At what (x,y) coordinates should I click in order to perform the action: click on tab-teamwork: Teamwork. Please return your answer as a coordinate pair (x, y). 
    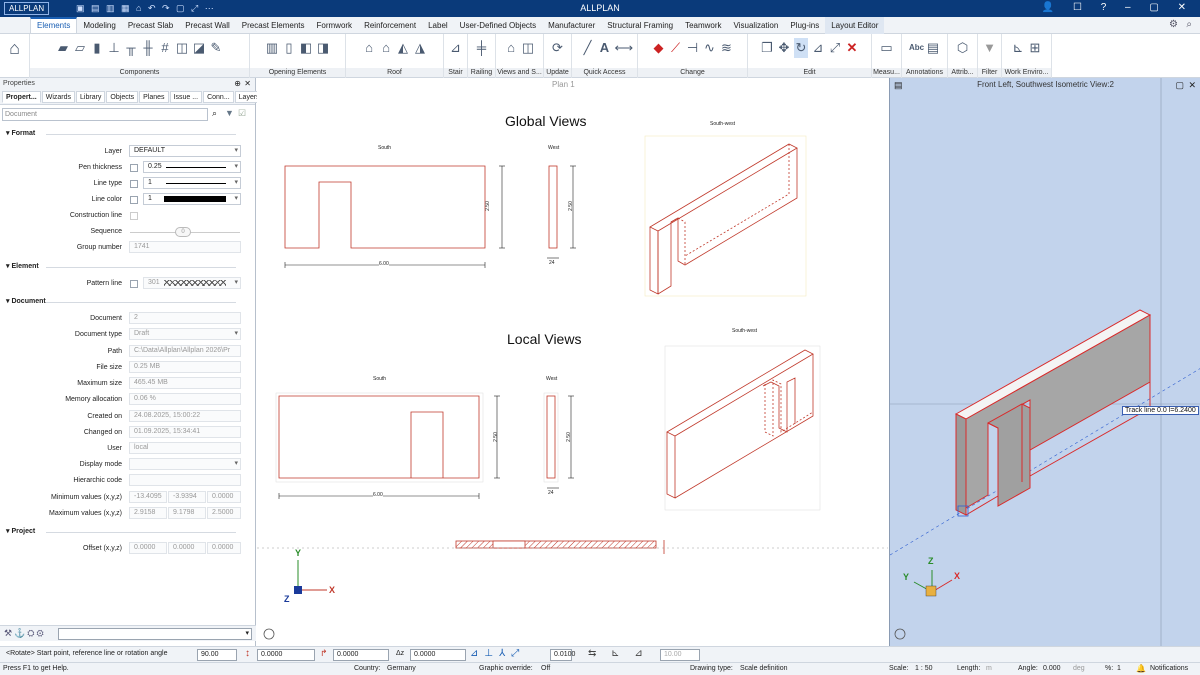
    Looking at the image, I should click on (703, 25).